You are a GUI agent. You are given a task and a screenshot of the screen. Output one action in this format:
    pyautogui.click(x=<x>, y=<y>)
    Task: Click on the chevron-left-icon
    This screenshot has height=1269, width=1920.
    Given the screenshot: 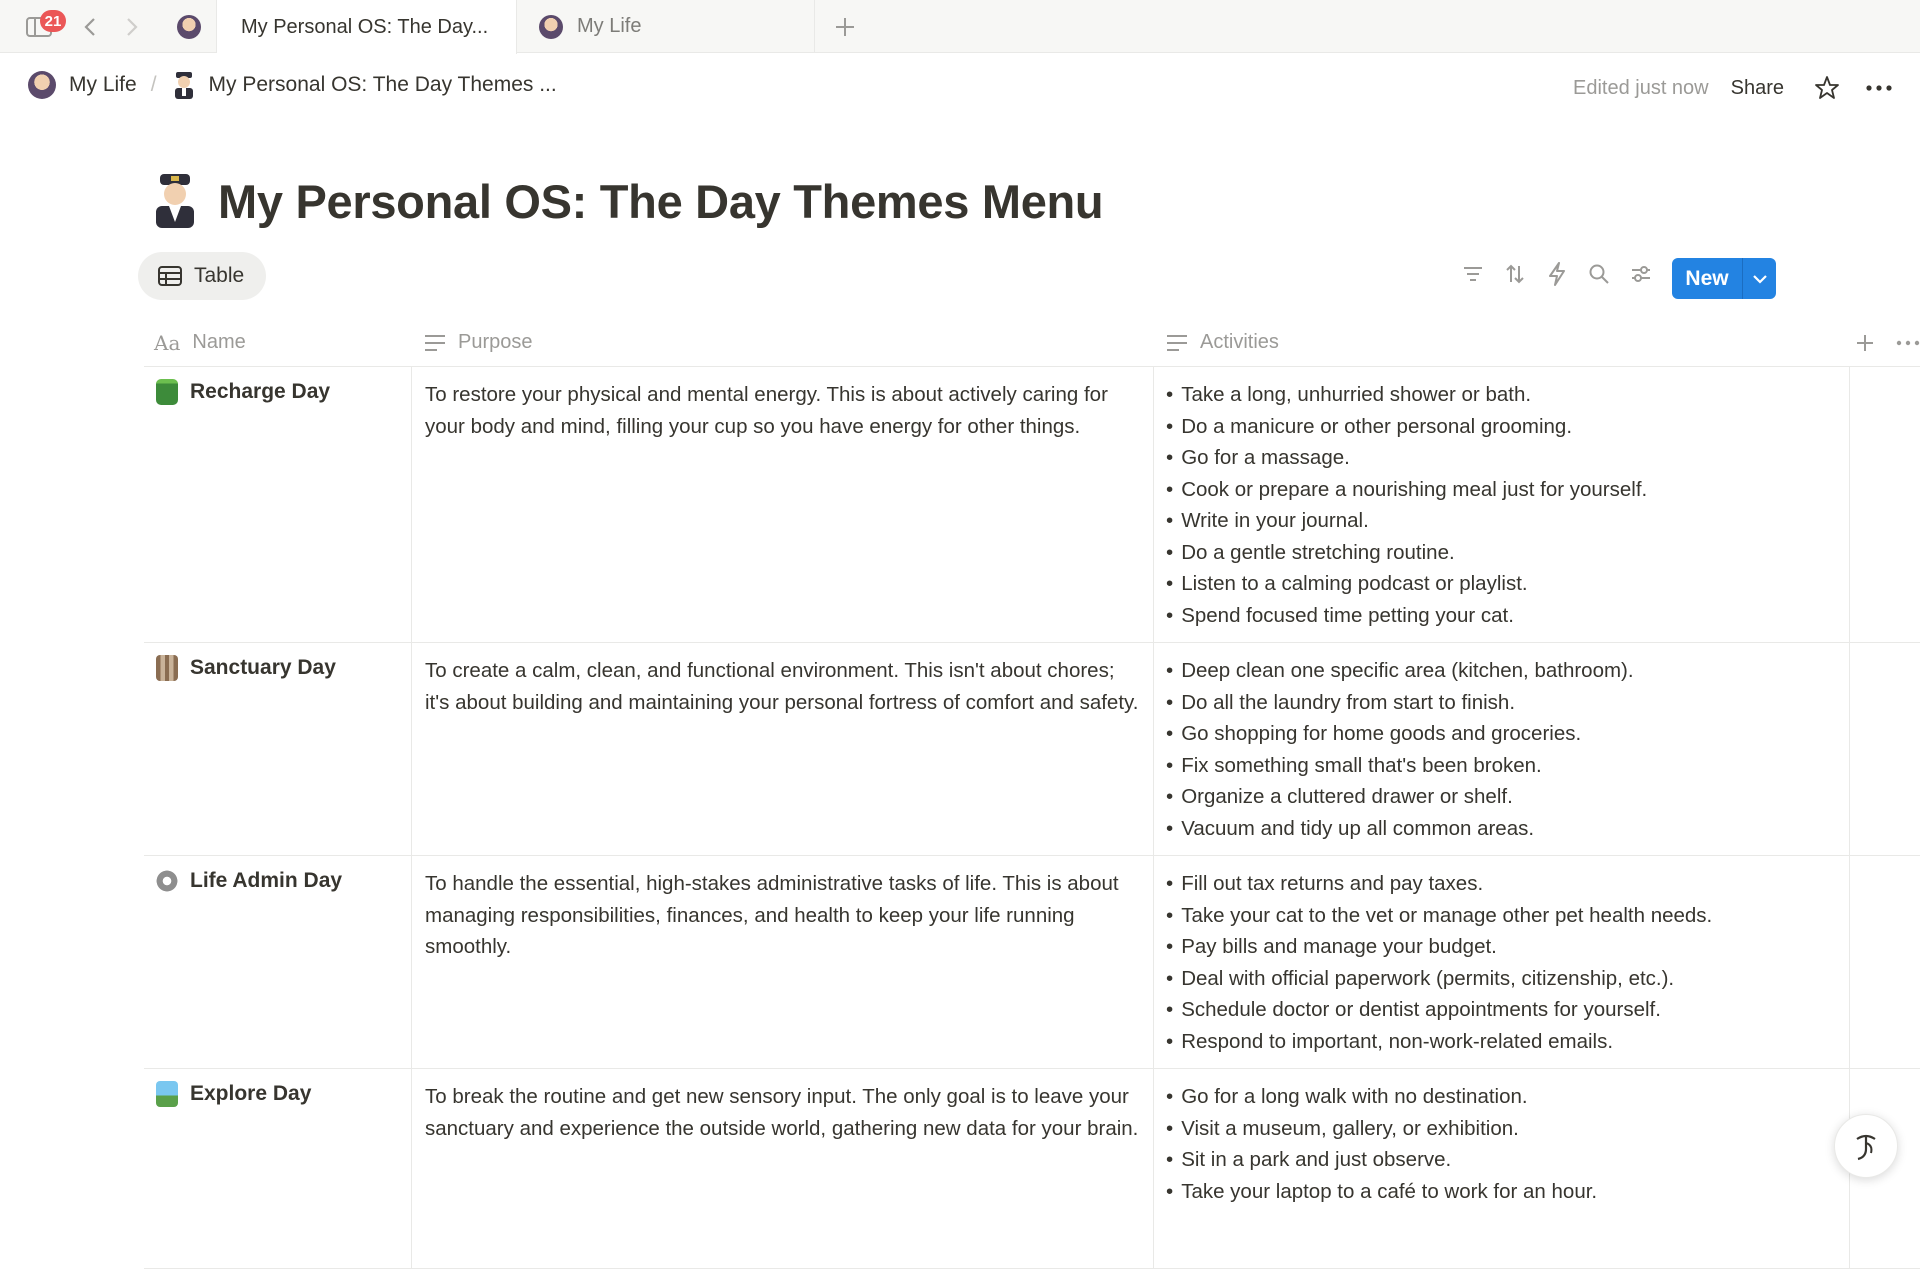 What is the action you would take?
    pyautogui.click(x=89, y=26)
    